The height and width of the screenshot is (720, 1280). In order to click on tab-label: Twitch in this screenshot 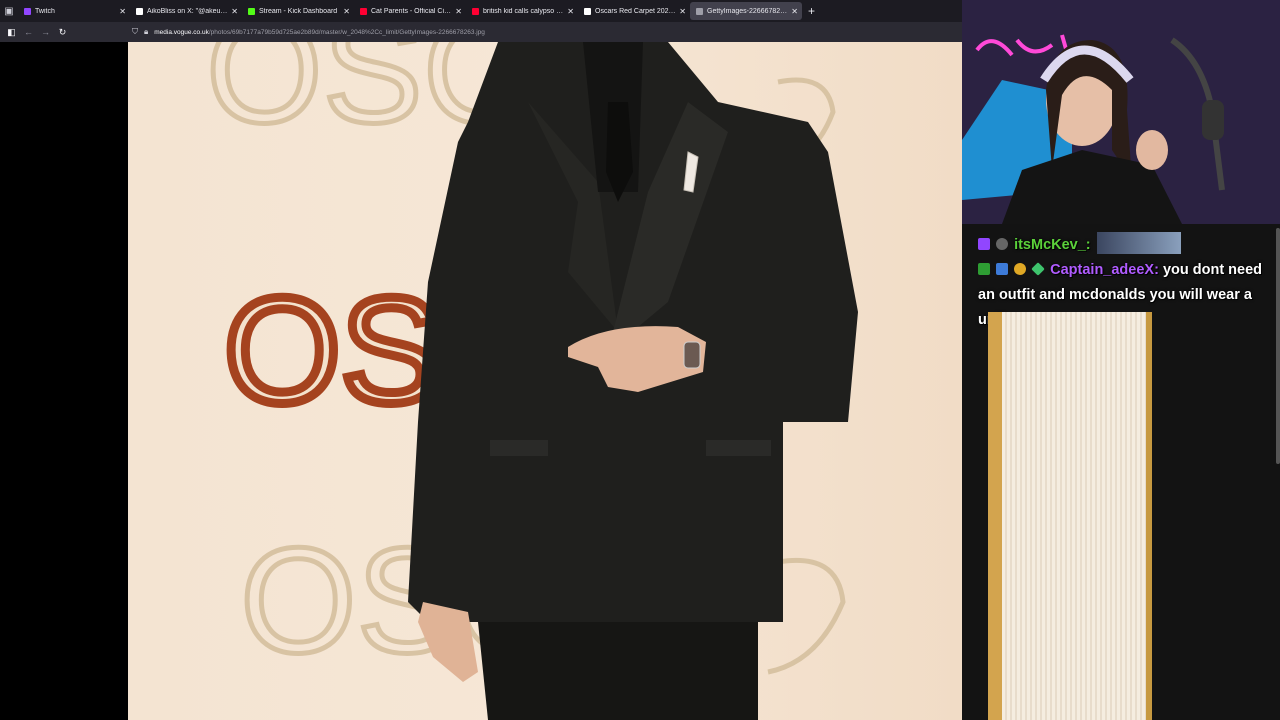, I will do `click(45, 11)`.